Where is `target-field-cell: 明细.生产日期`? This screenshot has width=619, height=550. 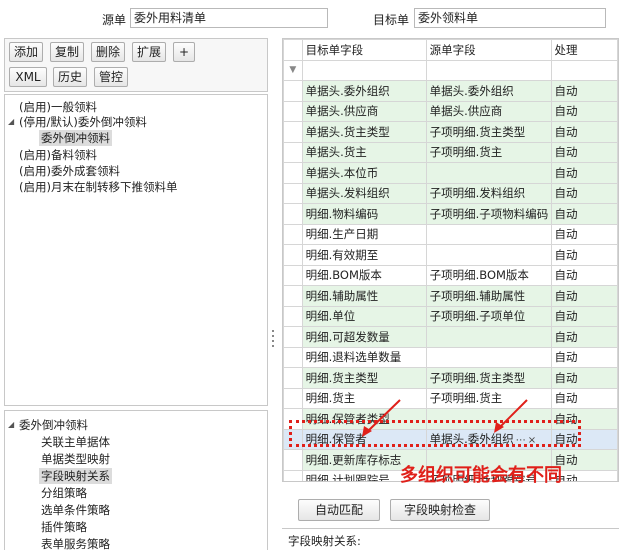
target-field-cell: 明细.生产日期 is located at coordinates (364, 234).